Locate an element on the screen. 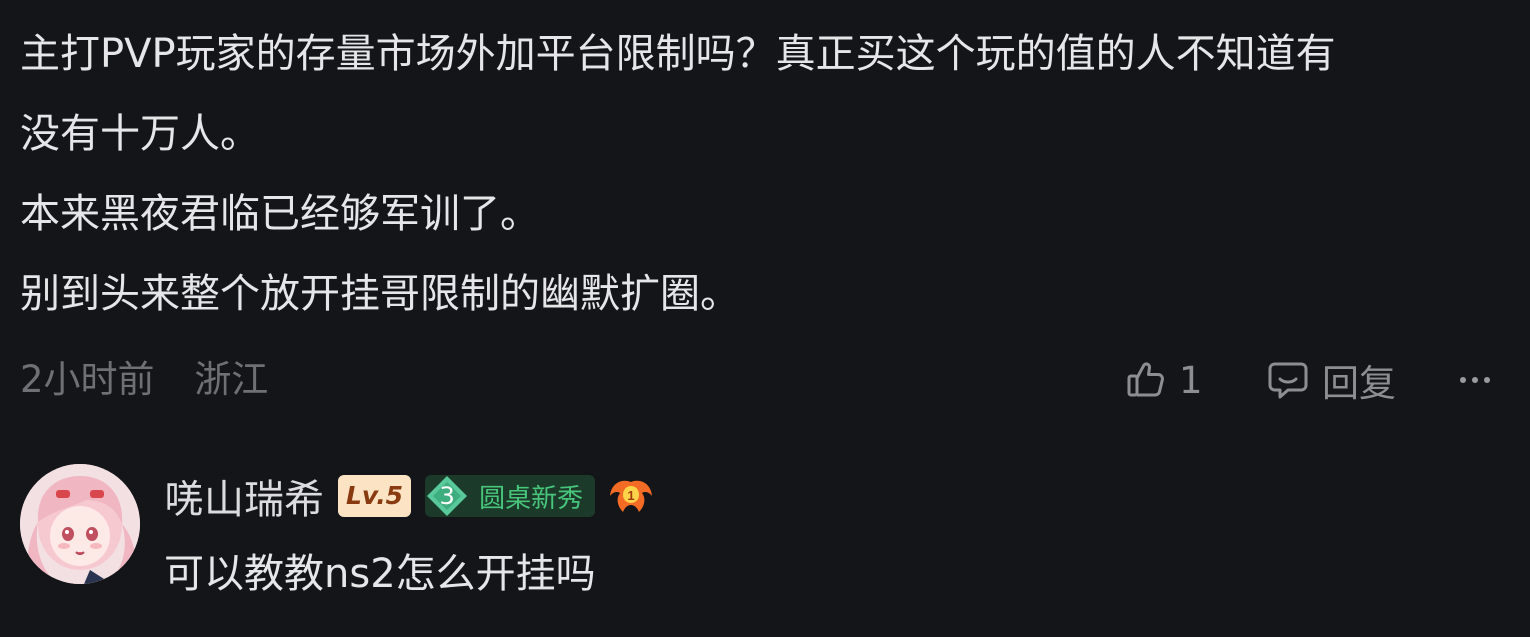  like-count: 1 is located at coordinates (1191, 380).